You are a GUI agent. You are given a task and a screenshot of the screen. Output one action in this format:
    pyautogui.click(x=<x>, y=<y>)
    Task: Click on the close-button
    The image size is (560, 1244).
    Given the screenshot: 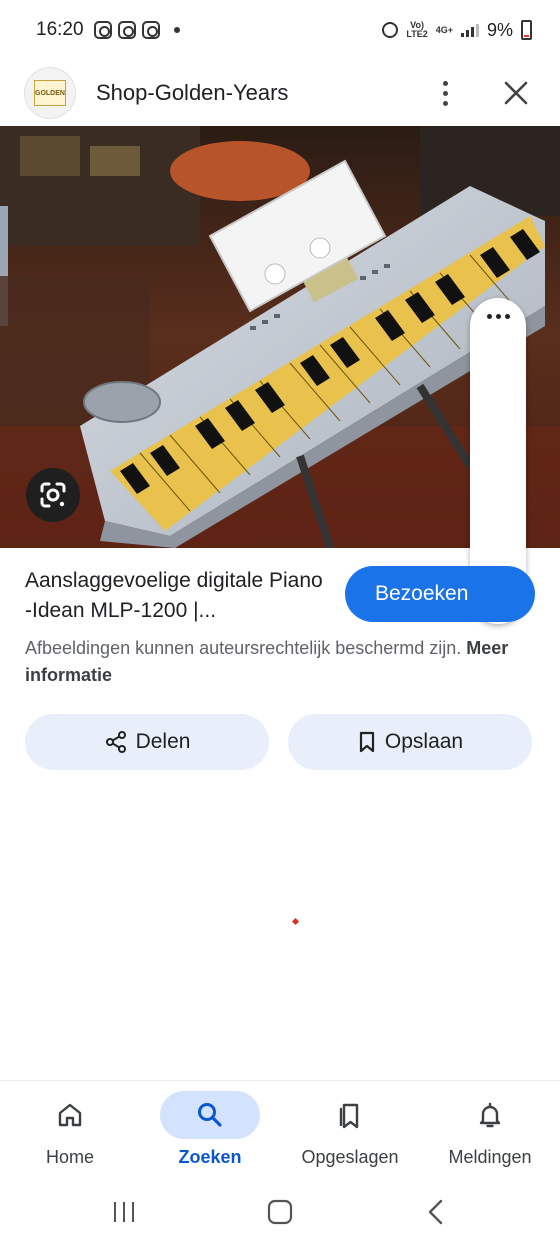 What is the action you would take?
    pyautogui.click(x=516, y=93)
    